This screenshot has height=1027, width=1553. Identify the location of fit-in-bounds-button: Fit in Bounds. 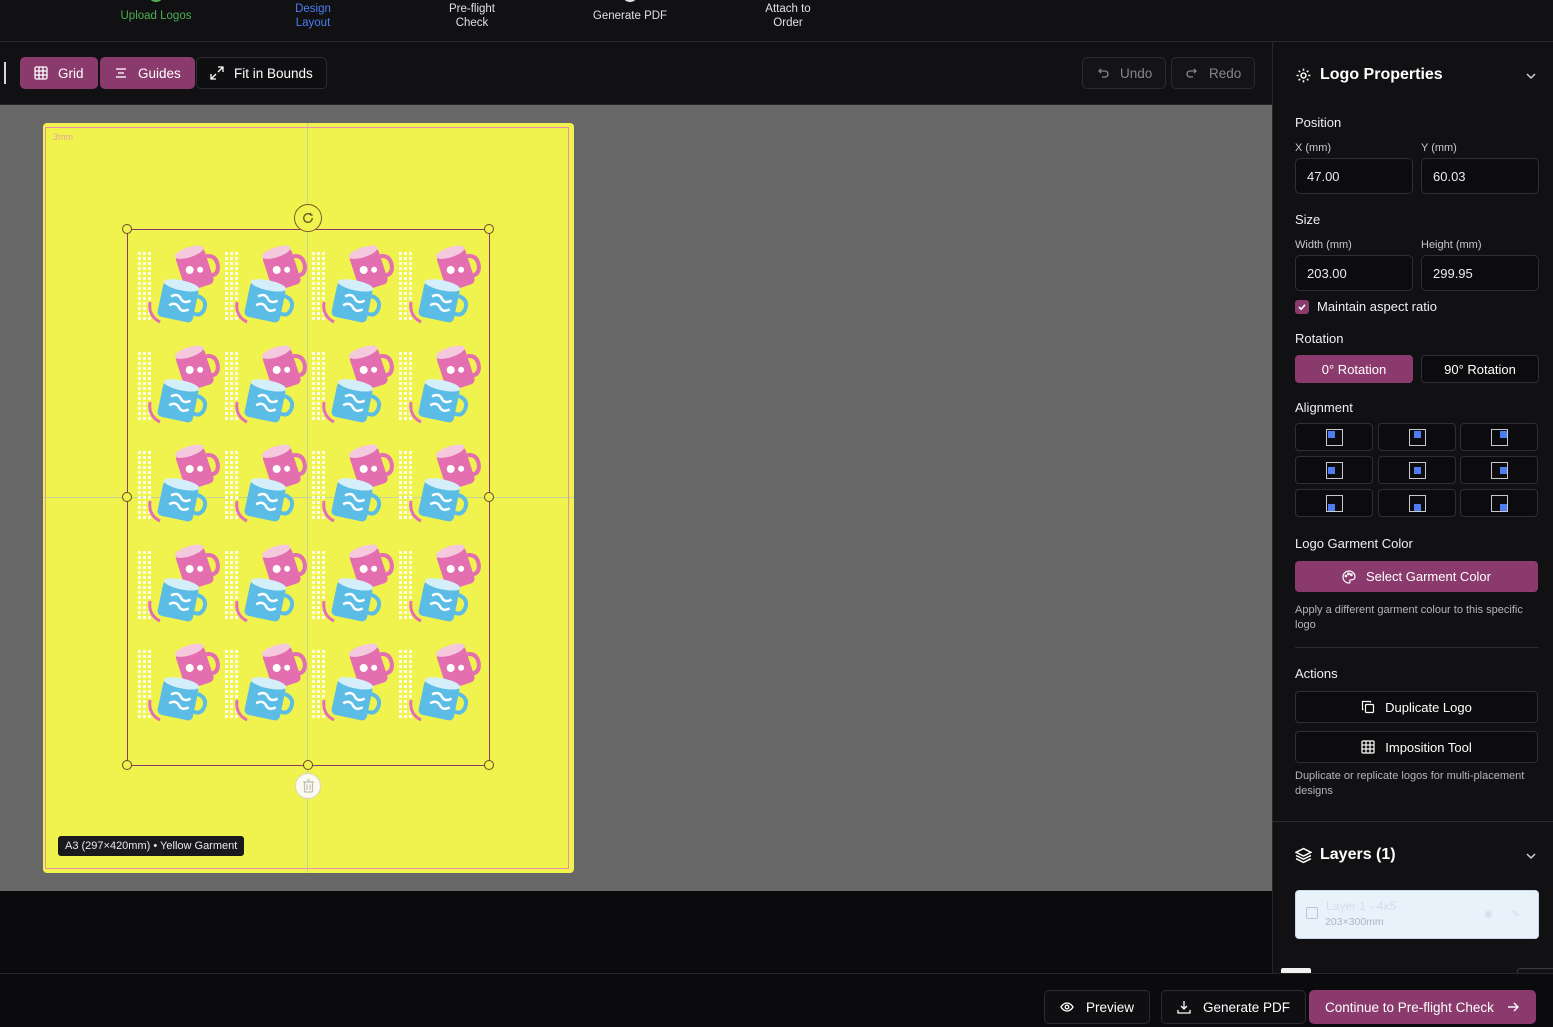
(261, 73).